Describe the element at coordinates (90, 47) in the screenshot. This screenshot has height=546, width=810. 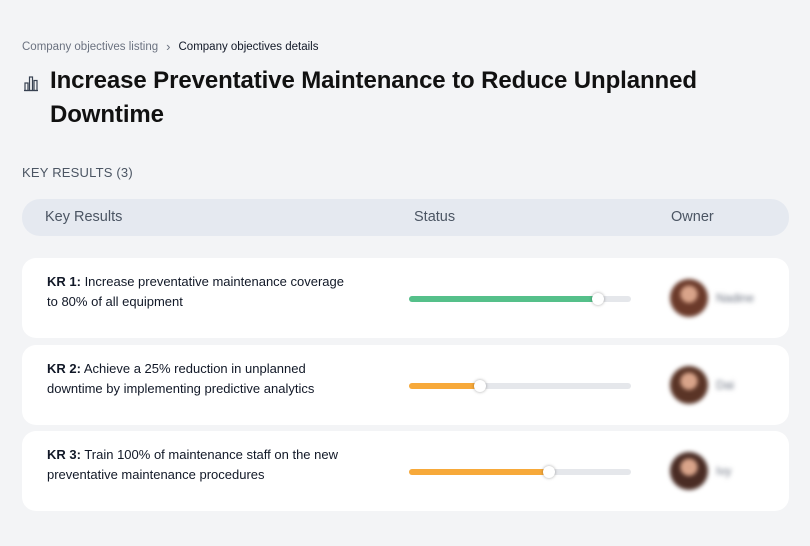
I see `breadcrumb-link-objectives-listing: Company objectives listing` at that location.